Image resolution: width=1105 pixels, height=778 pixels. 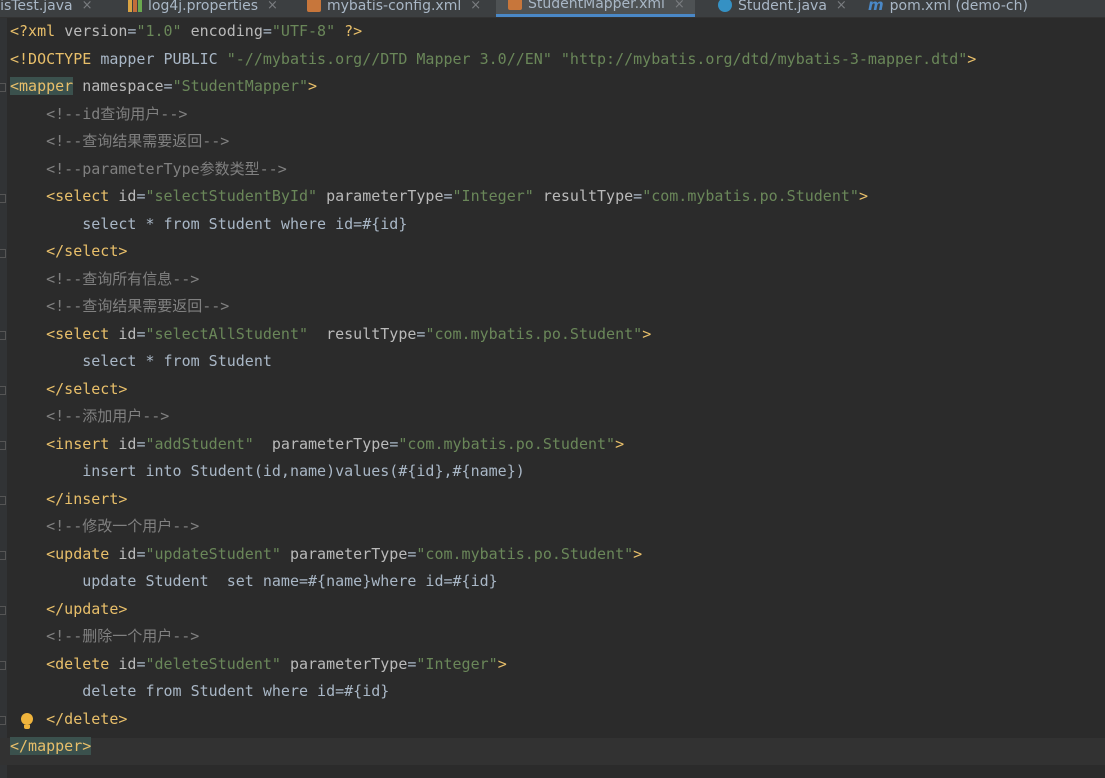 What do you see at coordinates (493, 637) in the screenshot?
I see `code-line: <!--删除一个用户-->` at bounding box center [493, 637].